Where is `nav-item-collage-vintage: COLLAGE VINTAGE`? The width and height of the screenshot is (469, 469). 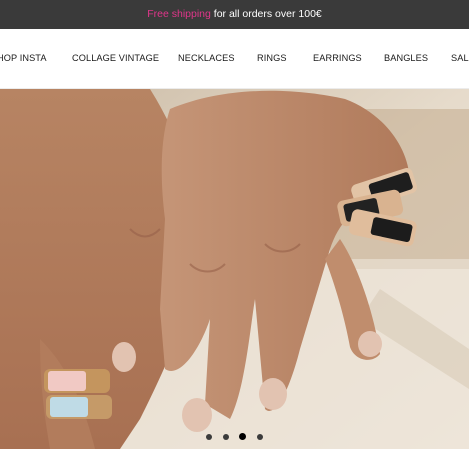
nav-item-collage-vintage: COLLAGE VINTAGE is located at coordinates (115, 58).